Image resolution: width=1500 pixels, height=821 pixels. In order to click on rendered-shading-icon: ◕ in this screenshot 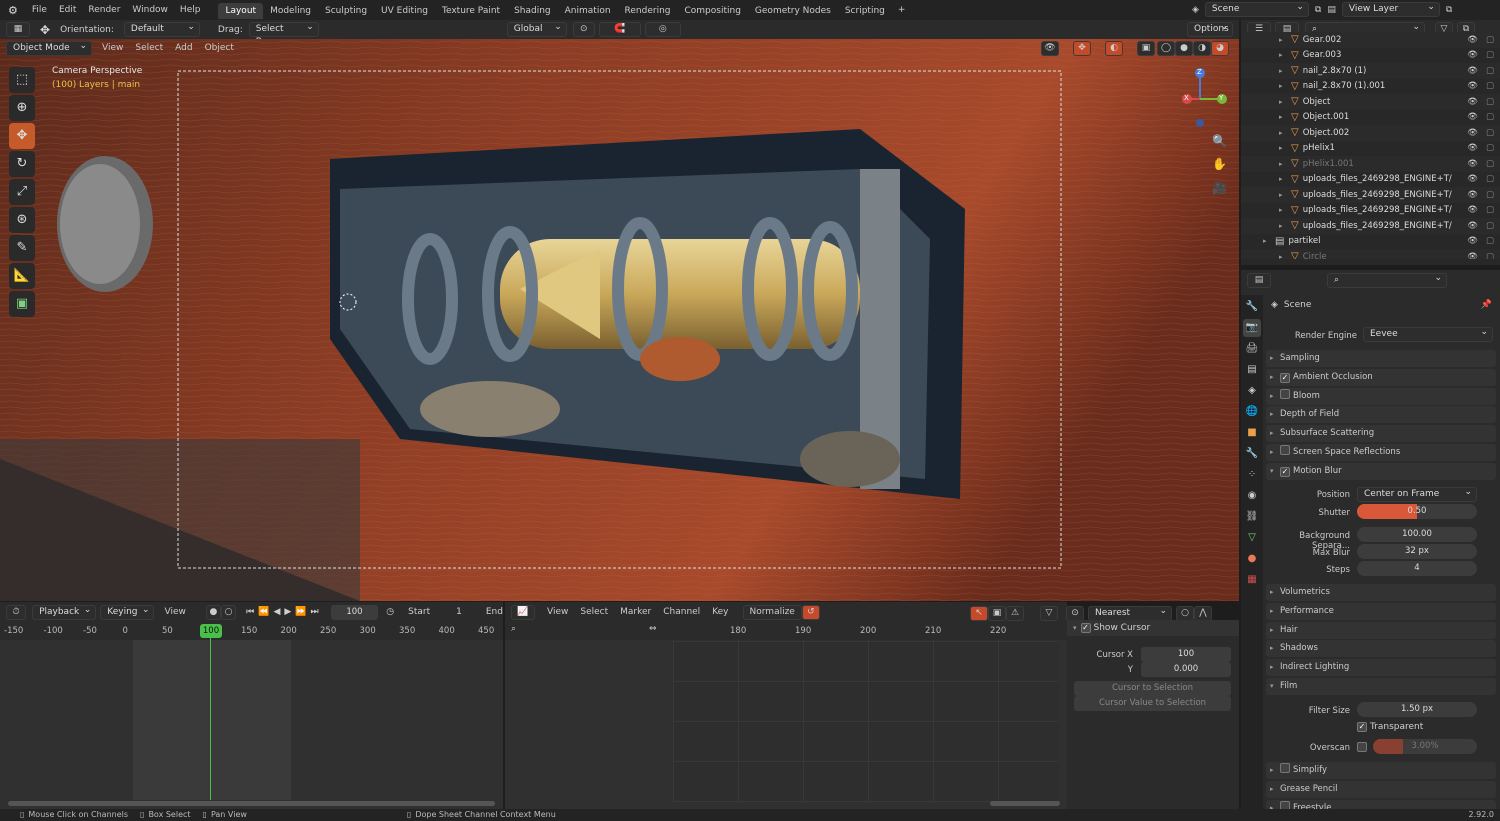, I will do `click(1220, 48)`.